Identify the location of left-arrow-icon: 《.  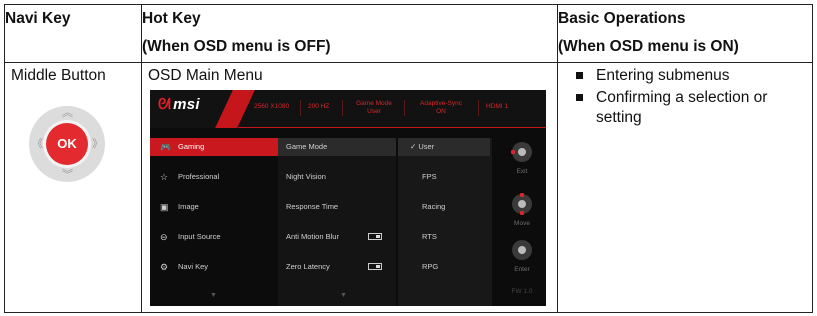
(37, 144).